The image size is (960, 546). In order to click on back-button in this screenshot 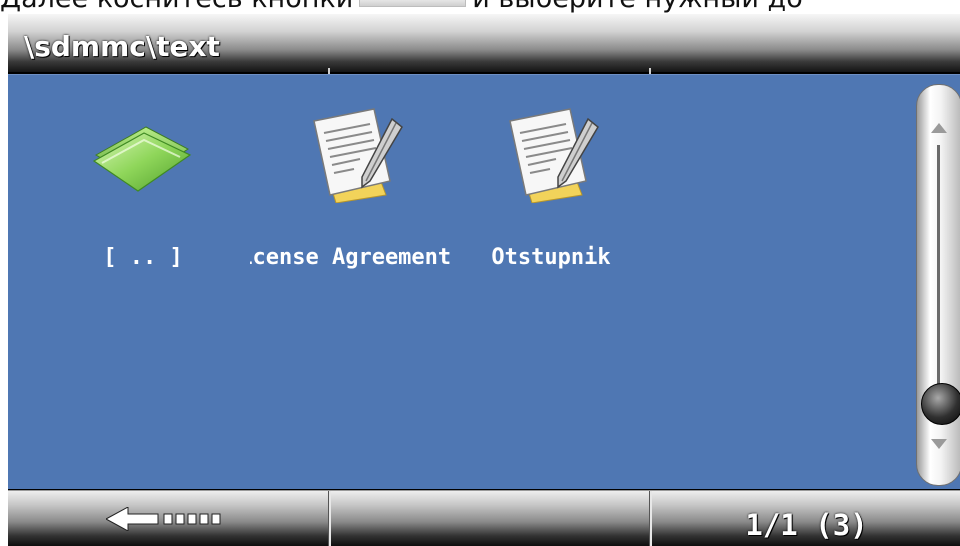, I will do `click(168, 518)`.